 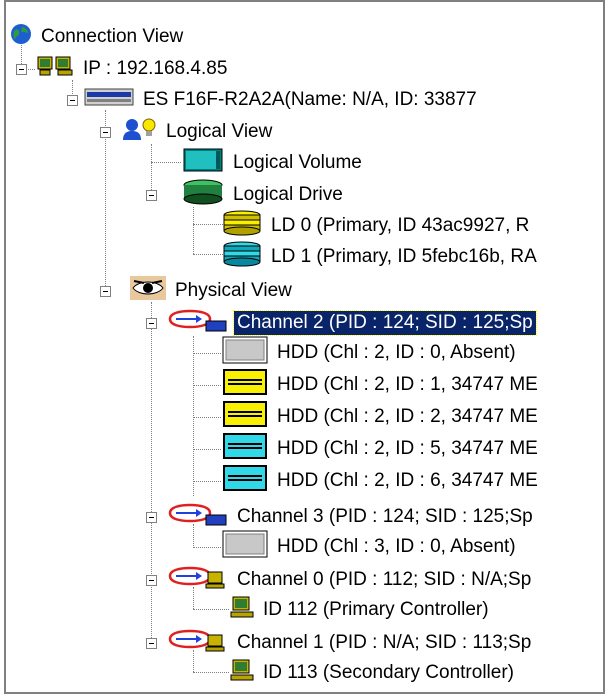 What do you see at coordinates (148, 291) in the screenshot?
I see `eye-icon` at bounding box center [148, 291].